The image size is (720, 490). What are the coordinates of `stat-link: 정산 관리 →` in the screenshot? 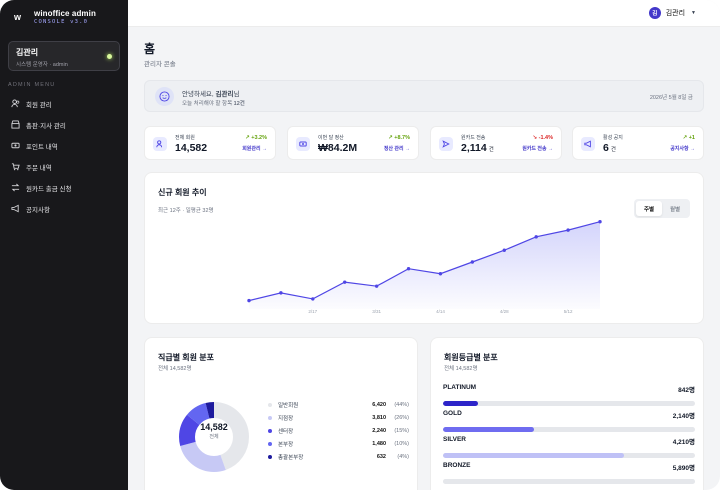 It's located at (397, 148).